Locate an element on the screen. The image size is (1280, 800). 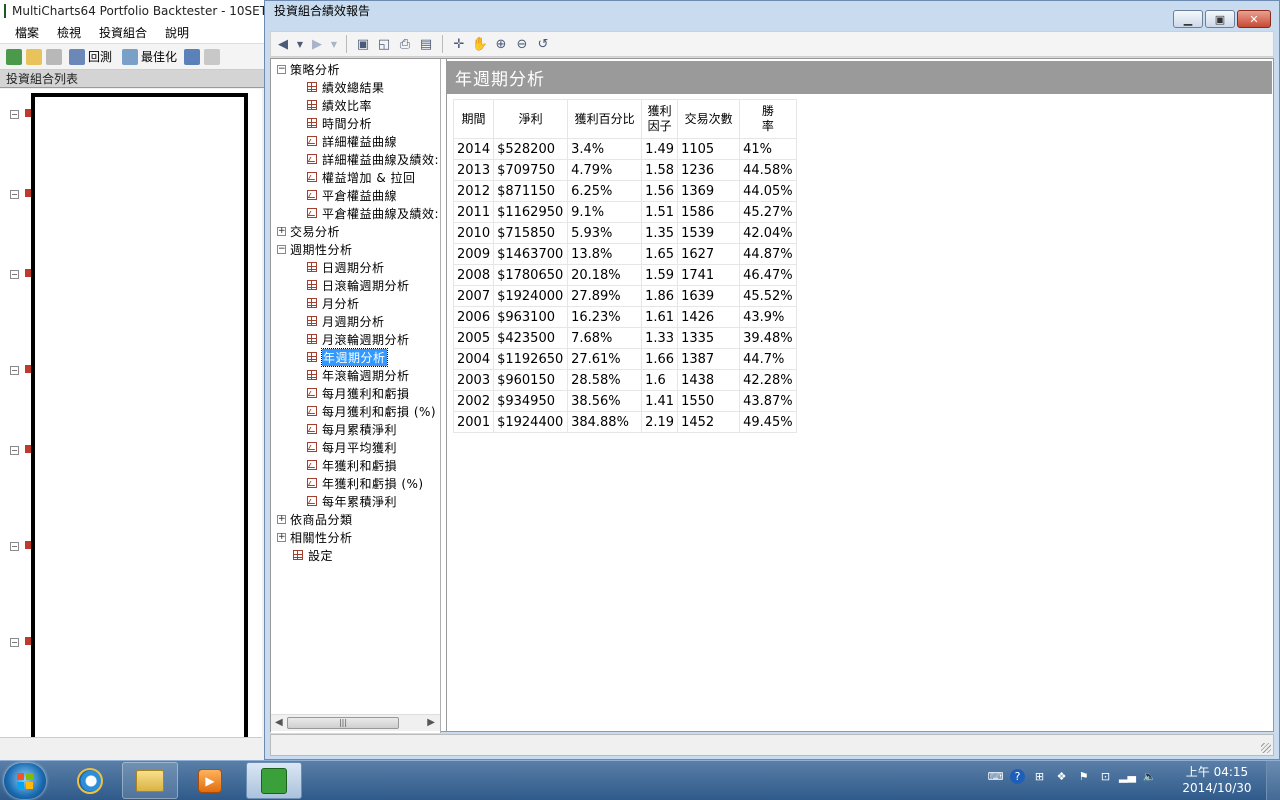
tree-item: 每月累積淨利 is located at coordinates (352, 429).